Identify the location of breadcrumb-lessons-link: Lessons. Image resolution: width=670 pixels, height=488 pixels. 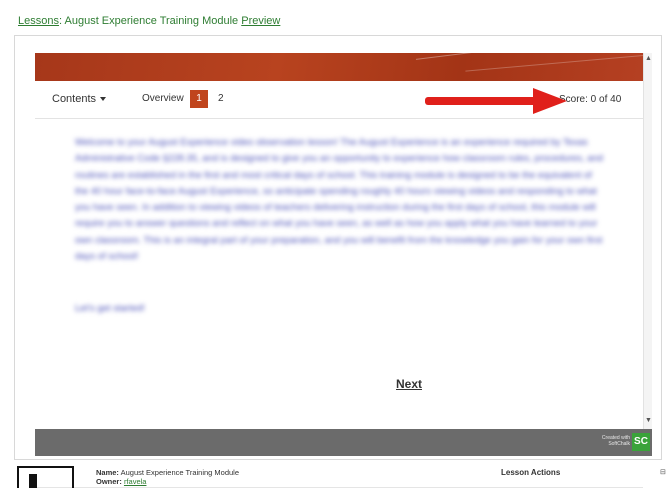
(38, 21).